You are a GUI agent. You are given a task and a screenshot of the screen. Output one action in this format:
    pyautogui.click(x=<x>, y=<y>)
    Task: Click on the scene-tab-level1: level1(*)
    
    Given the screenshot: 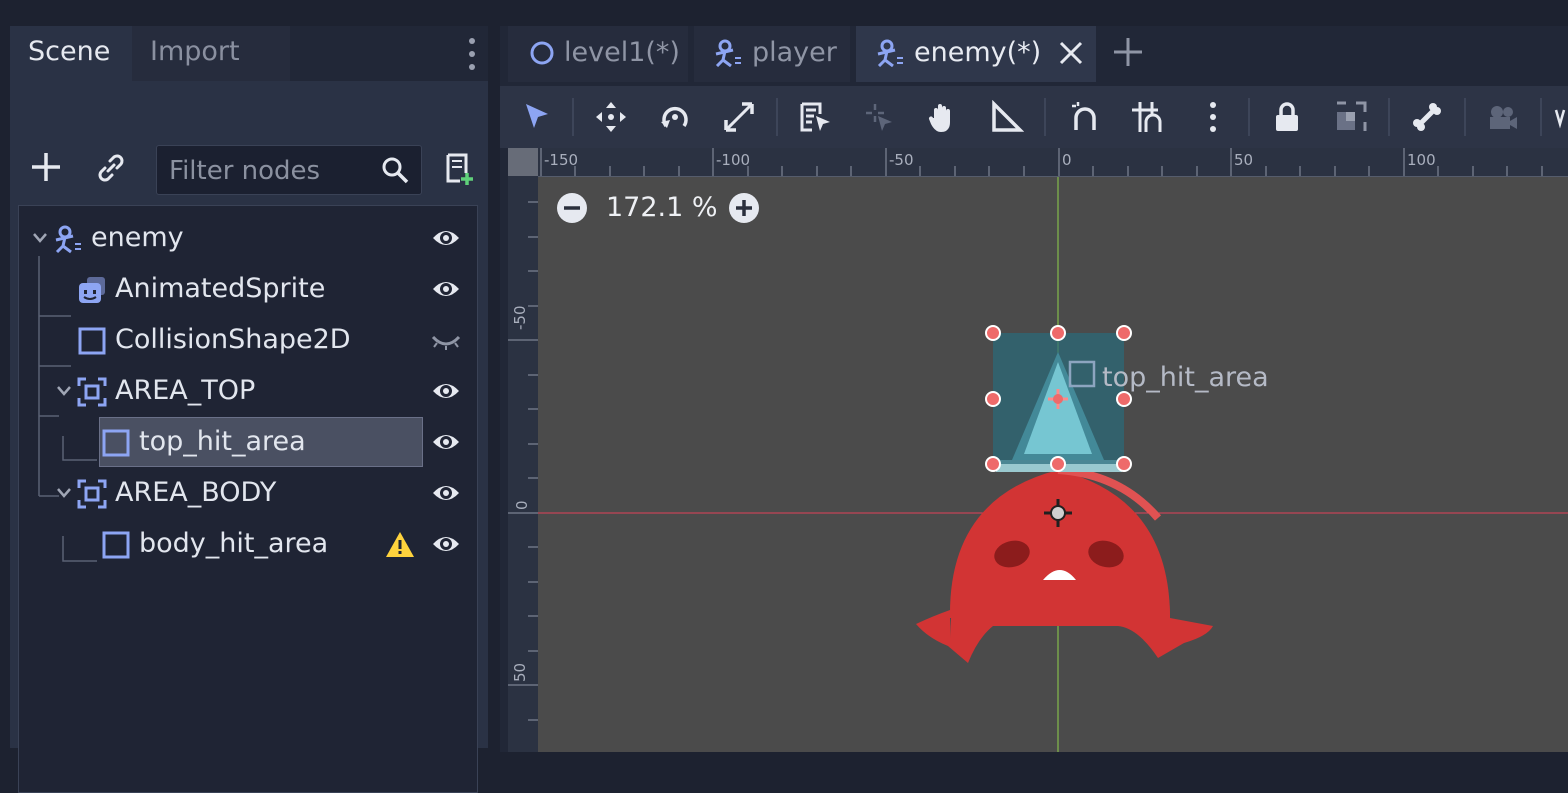 What is the action you would take?
    pyautogui.click(x=598, y=54)
    